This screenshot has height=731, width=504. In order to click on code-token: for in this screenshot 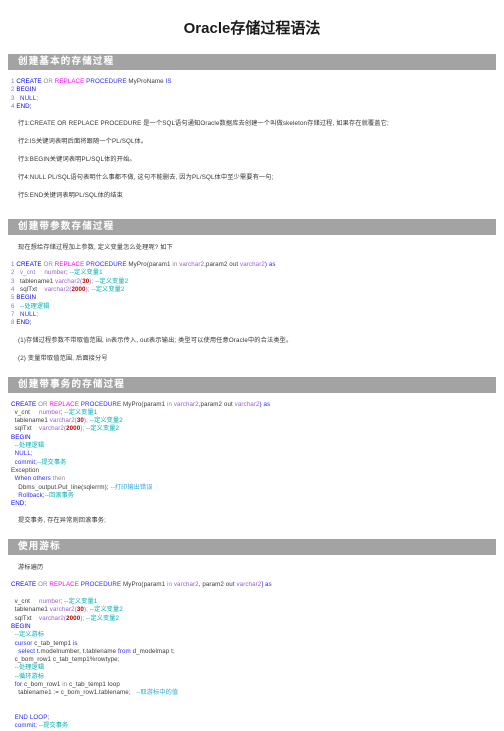, I will do `click(17, 684)`.